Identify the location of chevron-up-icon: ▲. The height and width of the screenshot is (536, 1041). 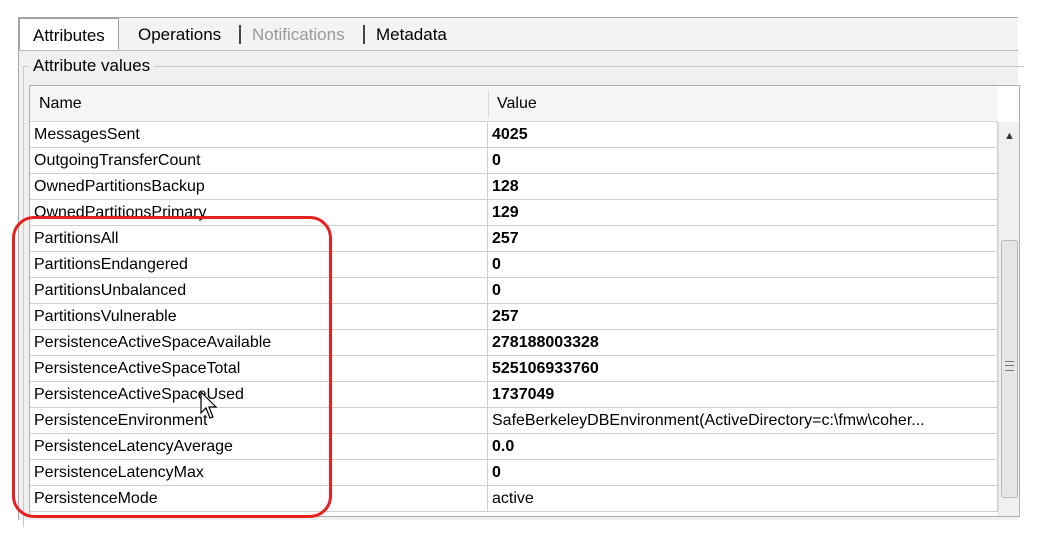
(1009, 136).